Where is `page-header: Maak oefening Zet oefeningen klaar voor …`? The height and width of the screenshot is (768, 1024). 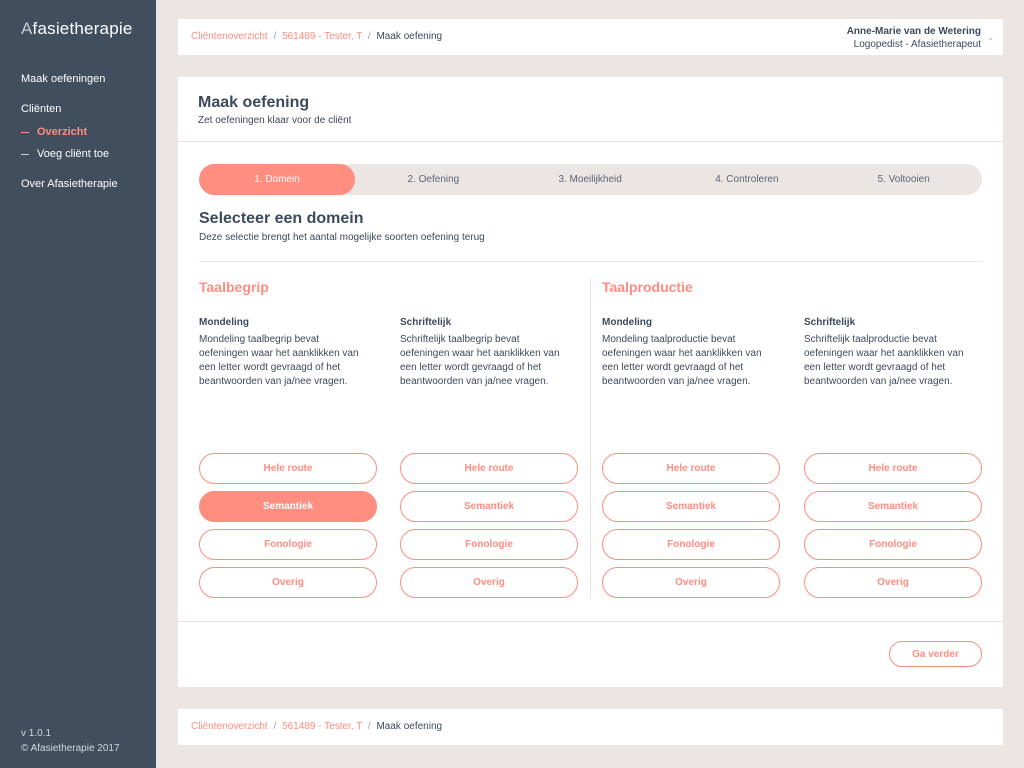 page-header: Maak oefening Zet oefeningen klaar voor … is located at coordinates (274, 110).